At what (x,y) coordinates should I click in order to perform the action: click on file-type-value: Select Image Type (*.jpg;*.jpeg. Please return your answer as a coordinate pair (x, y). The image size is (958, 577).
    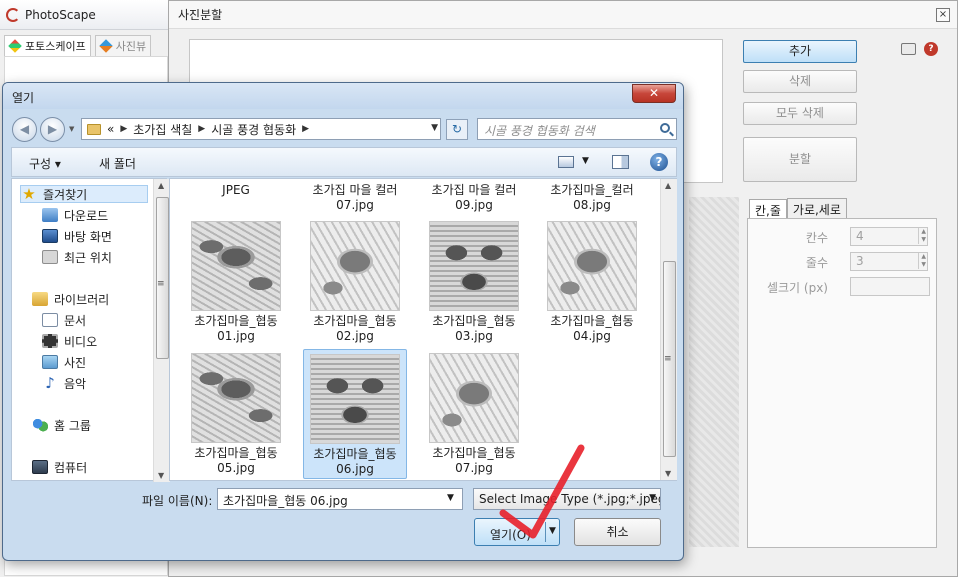
    Looking at the image, I should click on (570, 499).